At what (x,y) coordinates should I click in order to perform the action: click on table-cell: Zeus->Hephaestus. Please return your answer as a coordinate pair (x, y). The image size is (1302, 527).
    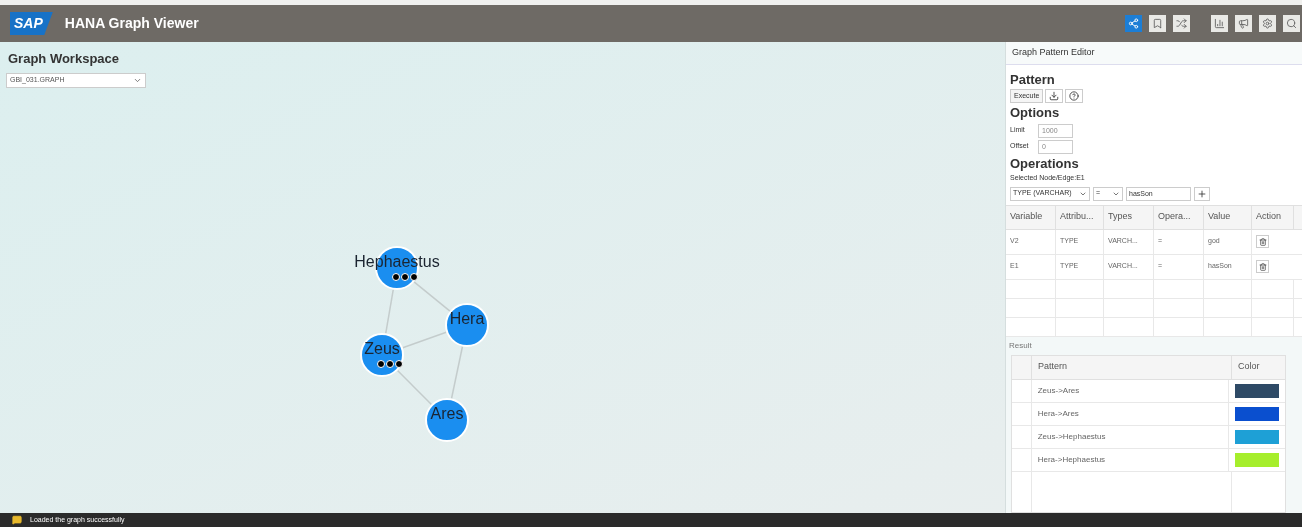
    Looking at the image, I should click on (1130, 436).